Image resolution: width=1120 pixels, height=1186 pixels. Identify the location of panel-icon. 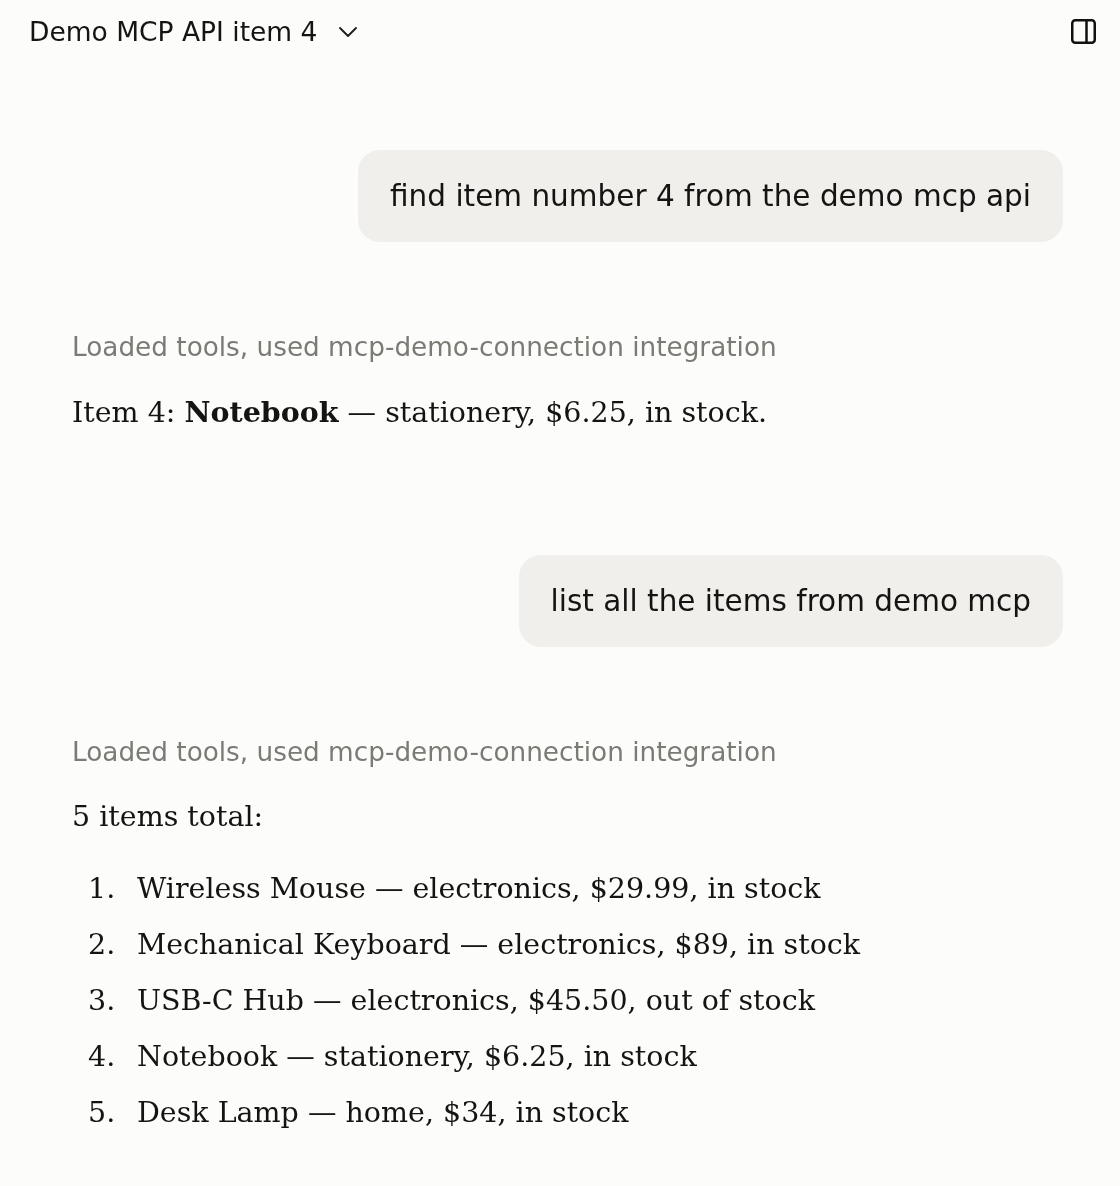
(1083, 31).